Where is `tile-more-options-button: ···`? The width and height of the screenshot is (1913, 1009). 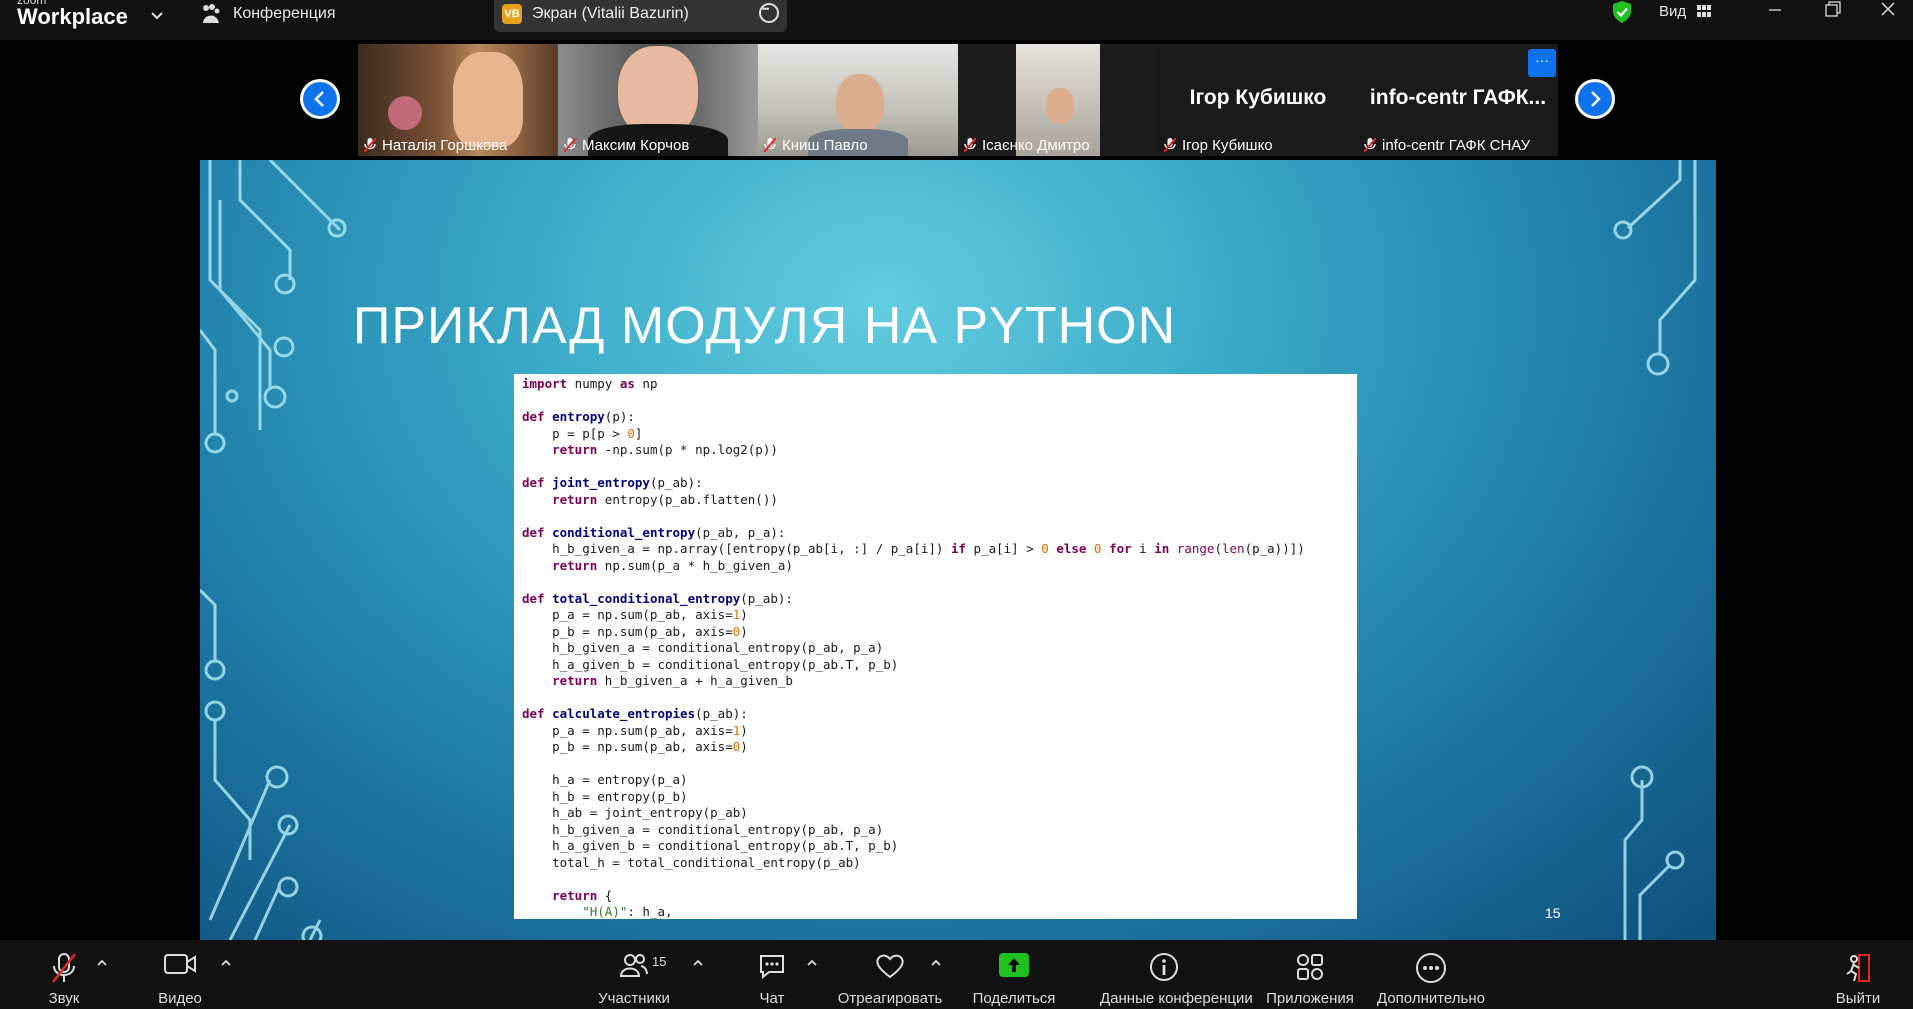
tile-more-options-button: ··· is located at coordinates (1542, 63).